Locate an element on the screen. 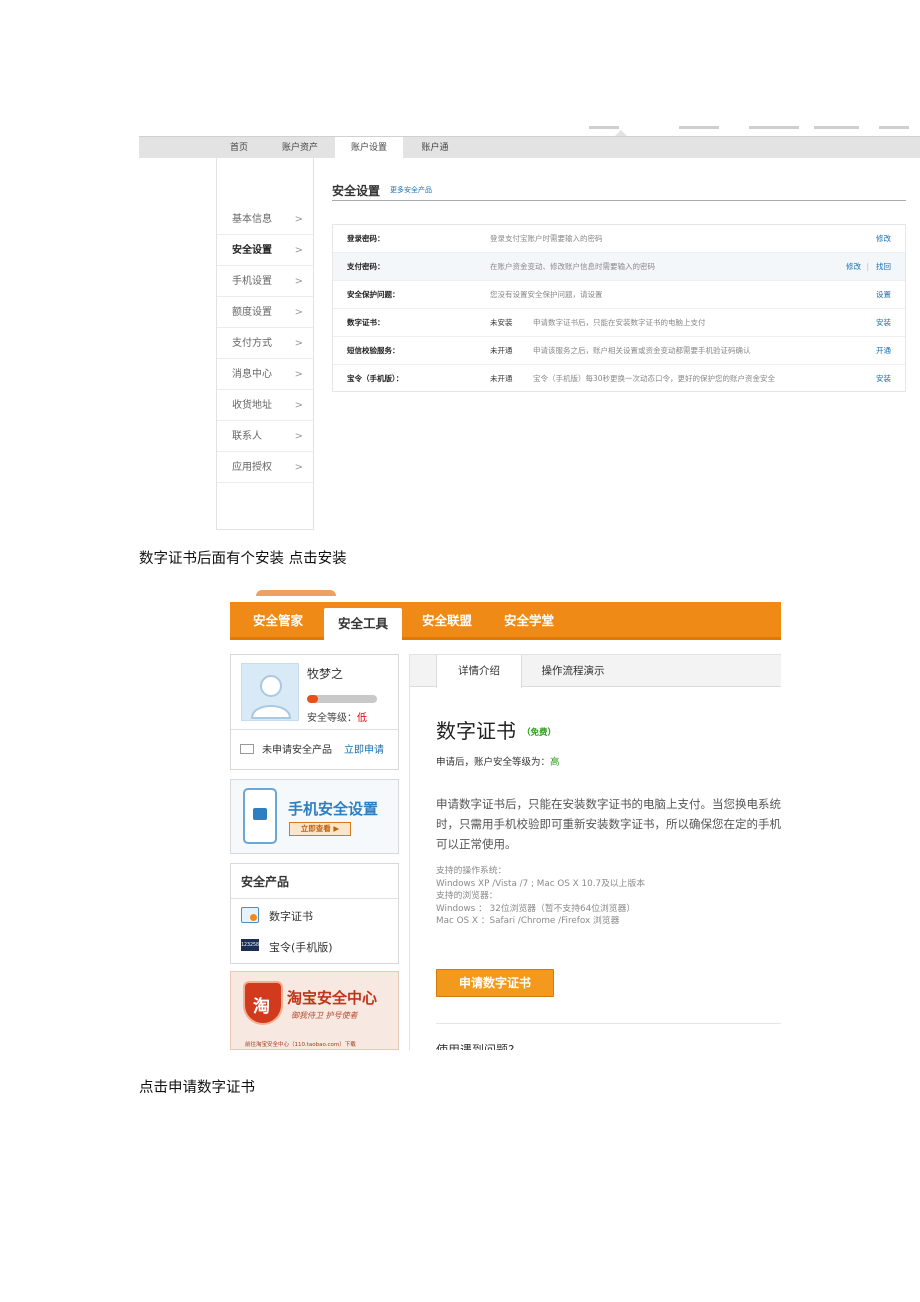  user-name: 牧梦之 is located at coordinates (325, 674).